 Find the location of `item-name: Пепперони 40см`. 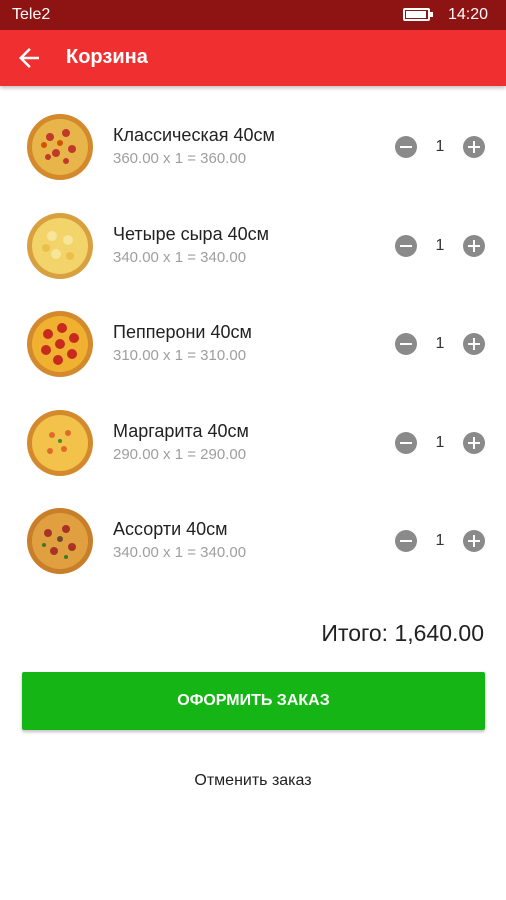

item-name: Пепперони 40см is located at coordinates (182, 332).